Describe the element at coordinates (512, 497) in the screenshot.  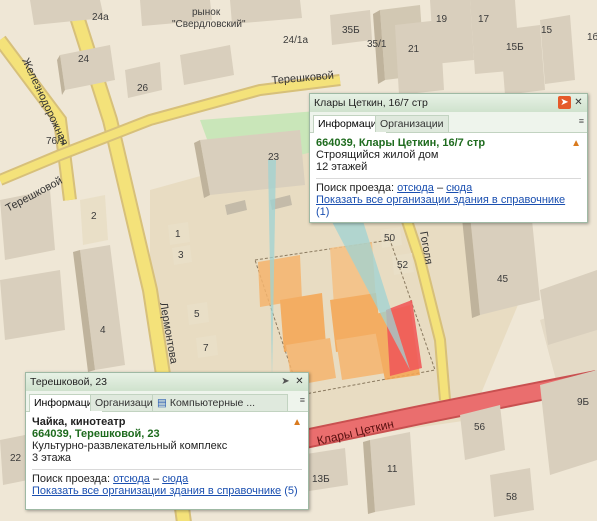
I see `building-label-58: 58` at that location.